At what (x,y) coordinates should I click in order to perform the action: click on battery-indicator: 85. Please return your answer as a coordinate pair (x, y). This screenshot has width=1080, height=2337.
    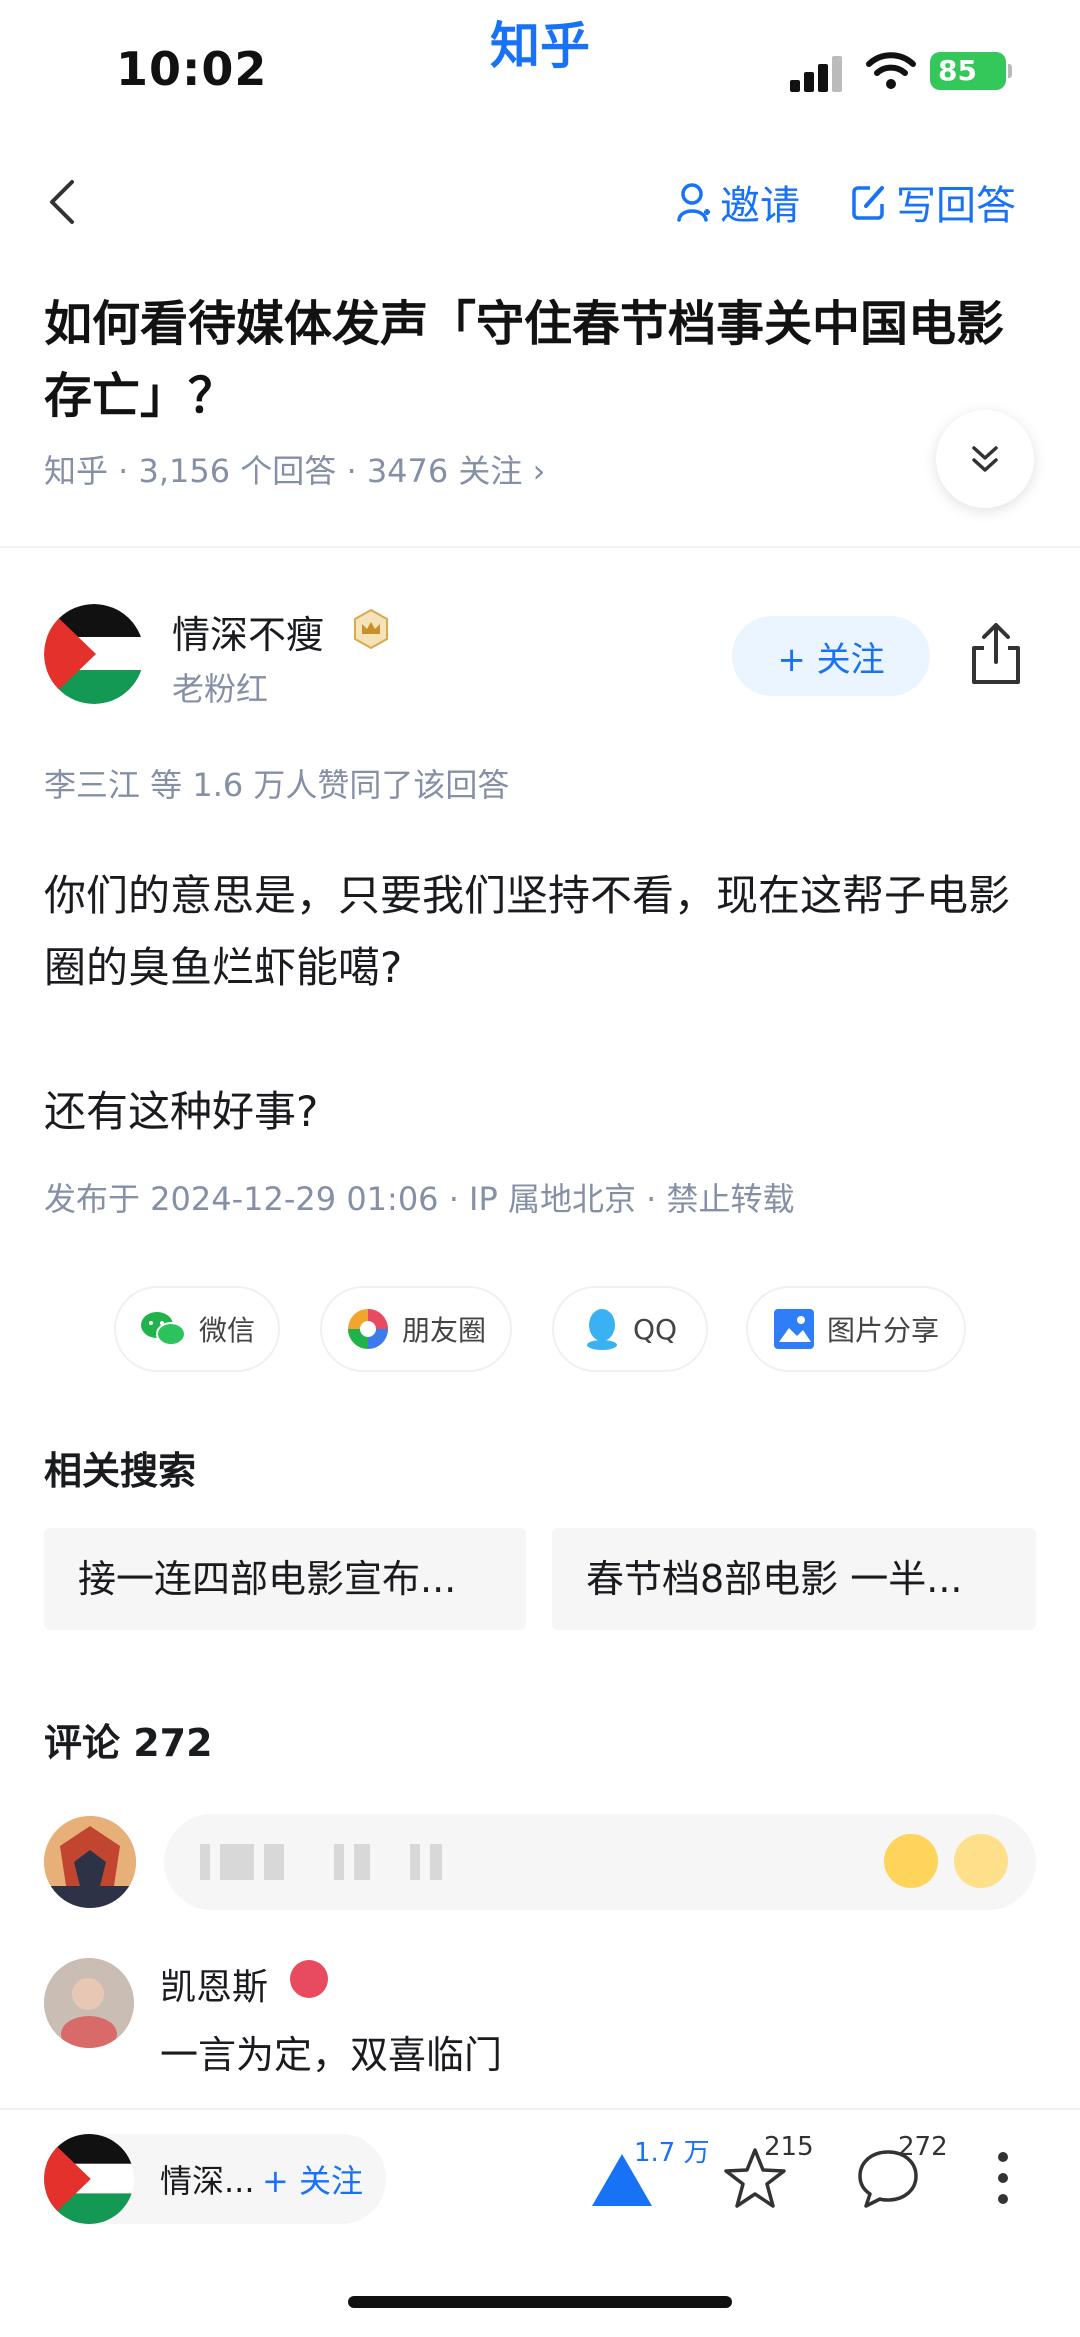
    Looking at the image, I should click on (971, 71).